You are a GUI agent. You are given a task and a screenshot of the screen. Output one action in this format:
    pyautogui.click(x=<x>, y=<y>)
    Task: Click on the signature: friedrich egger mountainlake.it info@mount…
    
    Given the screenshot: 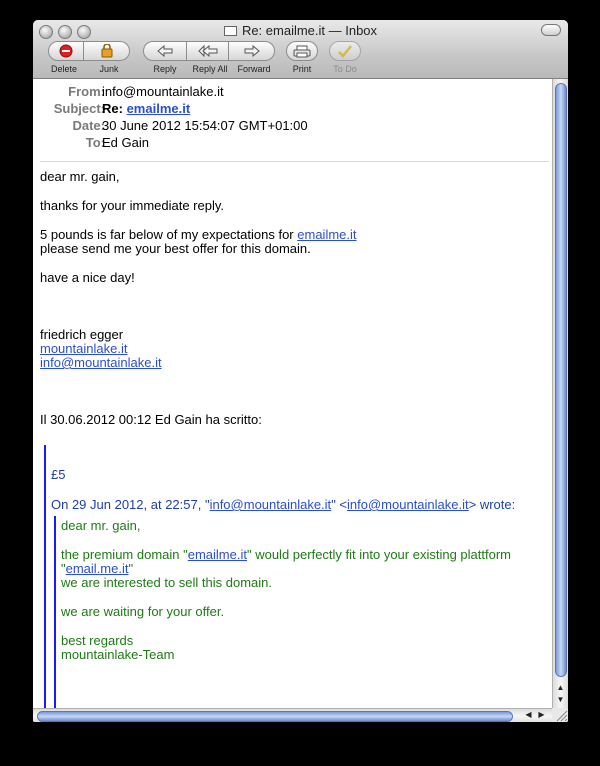 What is the action you would take?
    pyautogui.click(x=294, y=349)
    